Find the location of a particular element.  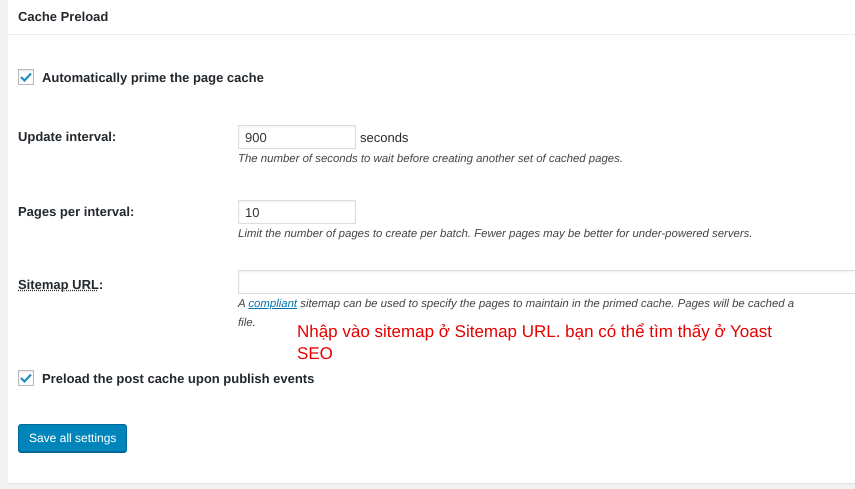

save-button: Save all settings is located at coordinates (73, 438).